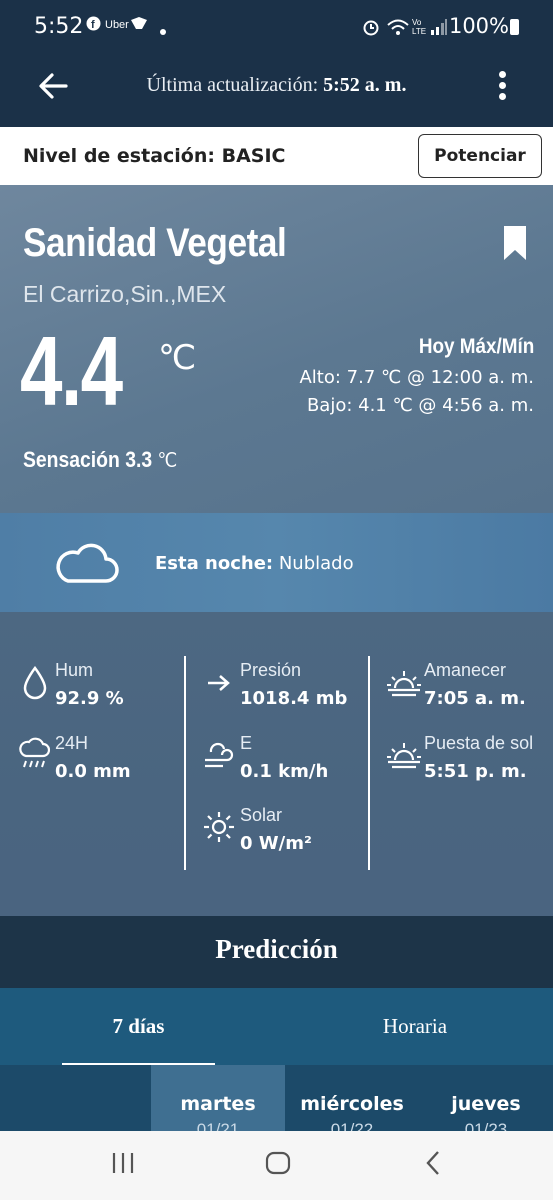 The image size is (553, 1200). Describe the element at coordinates (123, 1165) in the screenshot. I see `recent-apps-button` at that location.